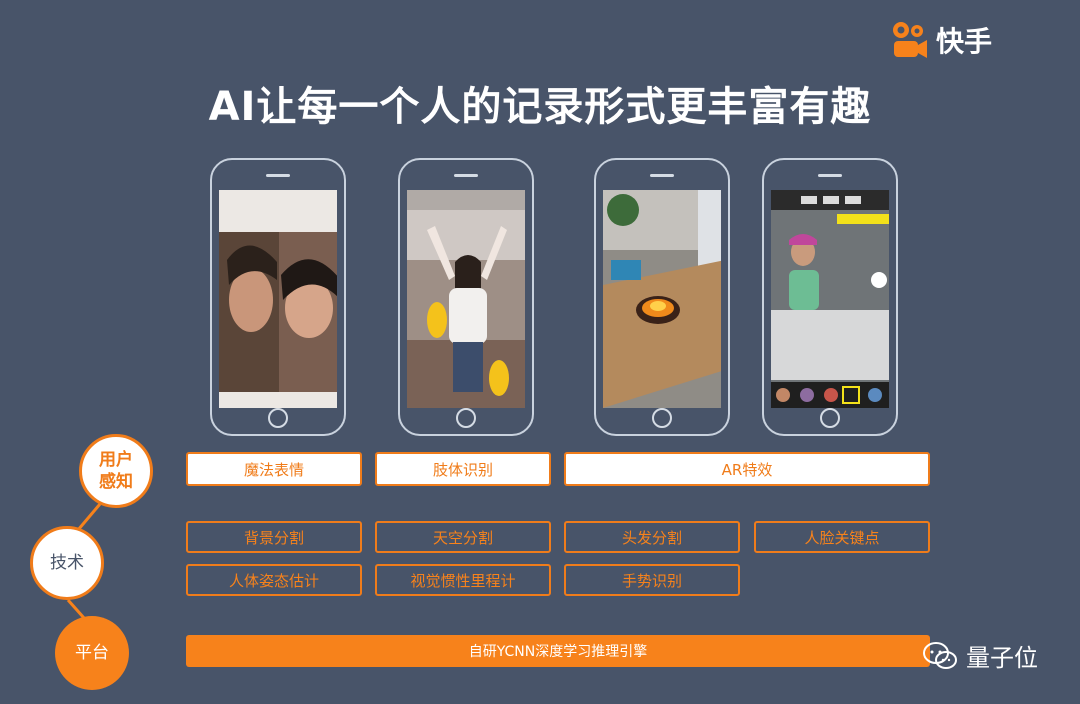 Image resolution: width=1080 pixels, height=704 pixels. Describe the element at coordinates (652, 537) in the screenshot. I see `tag-hair-segmentation: 头发分割` at that location.